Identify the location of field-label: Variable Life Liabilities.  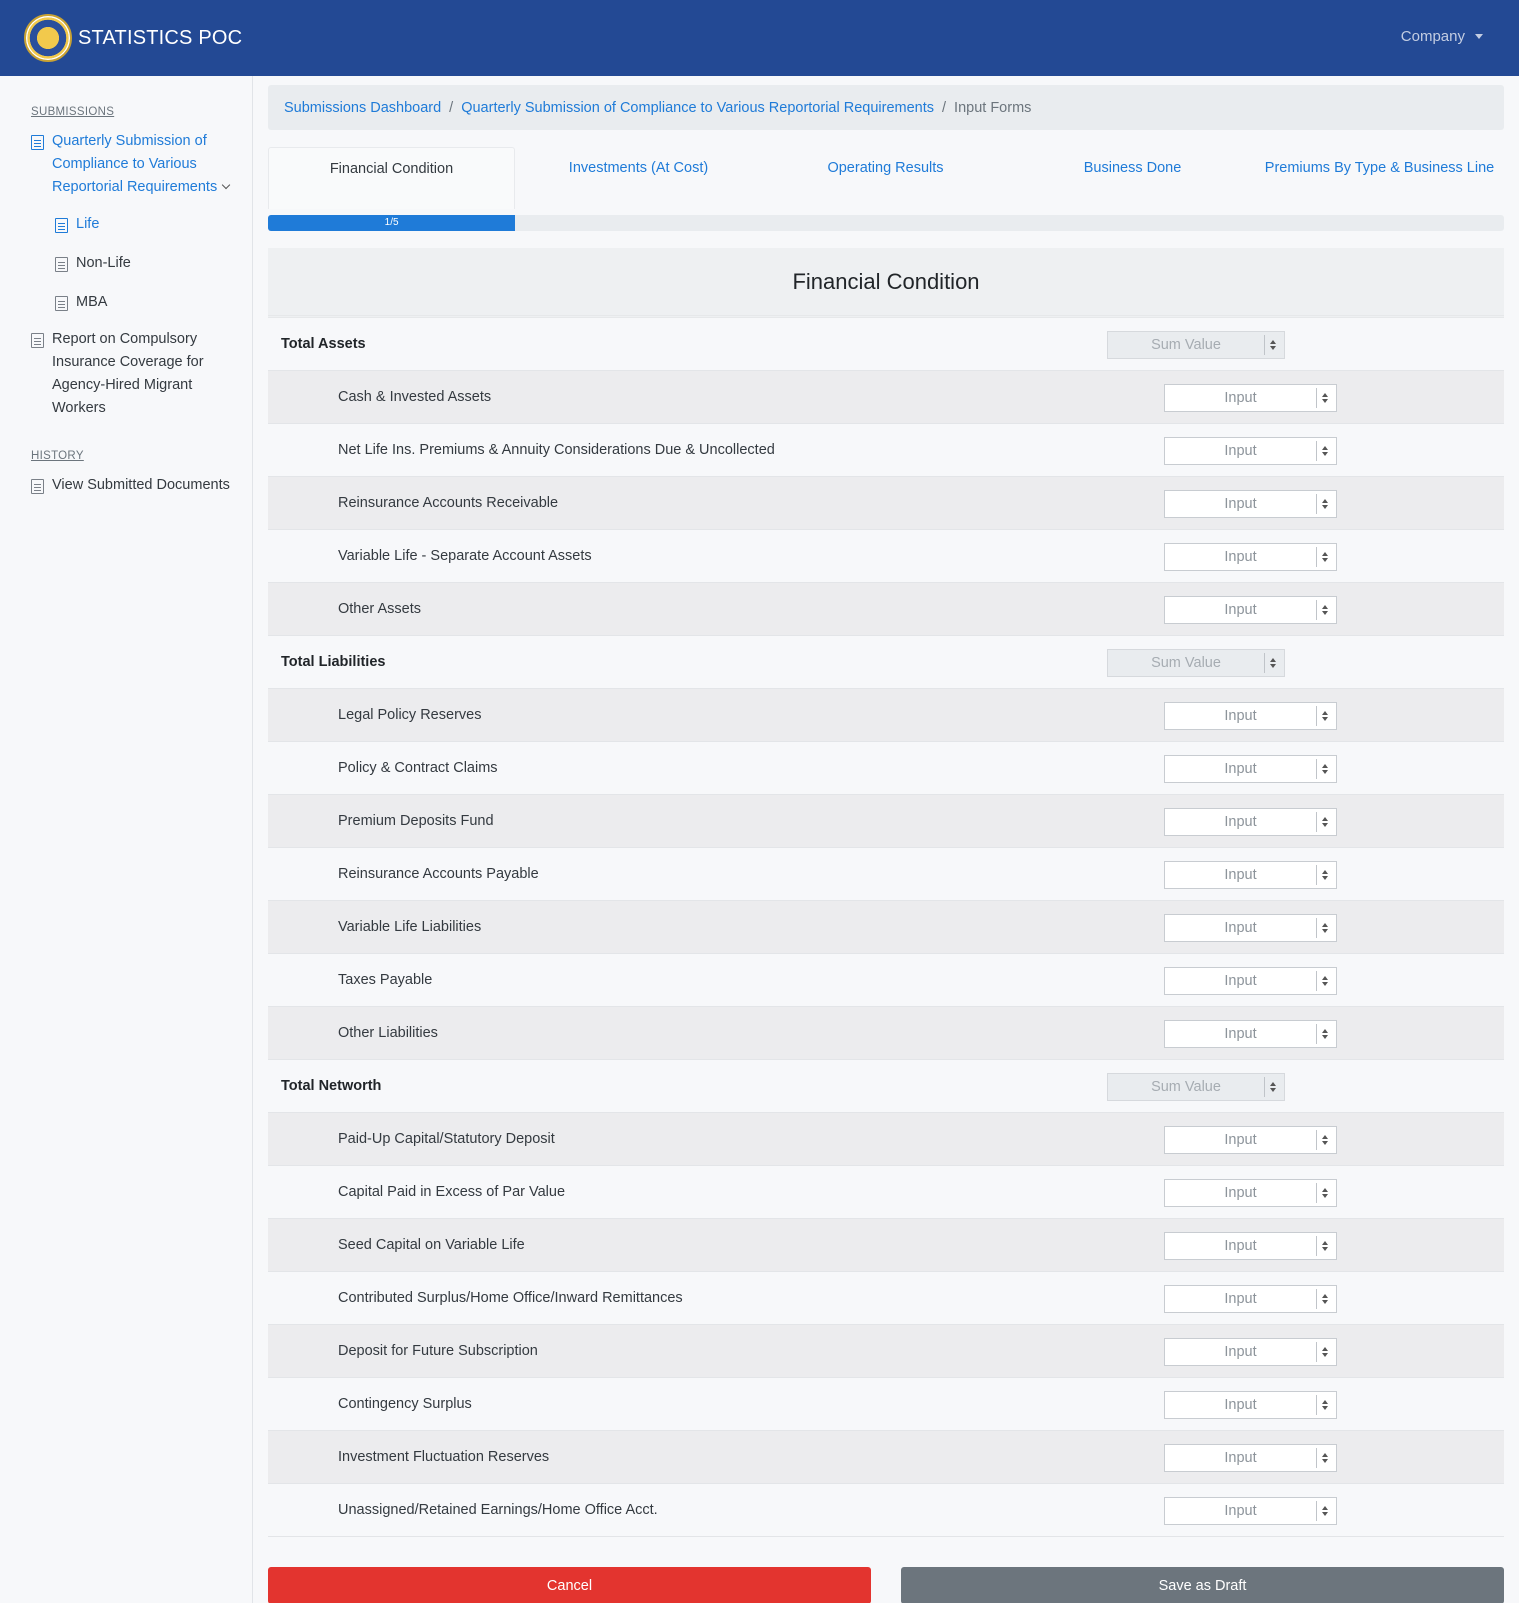
(410, 927).